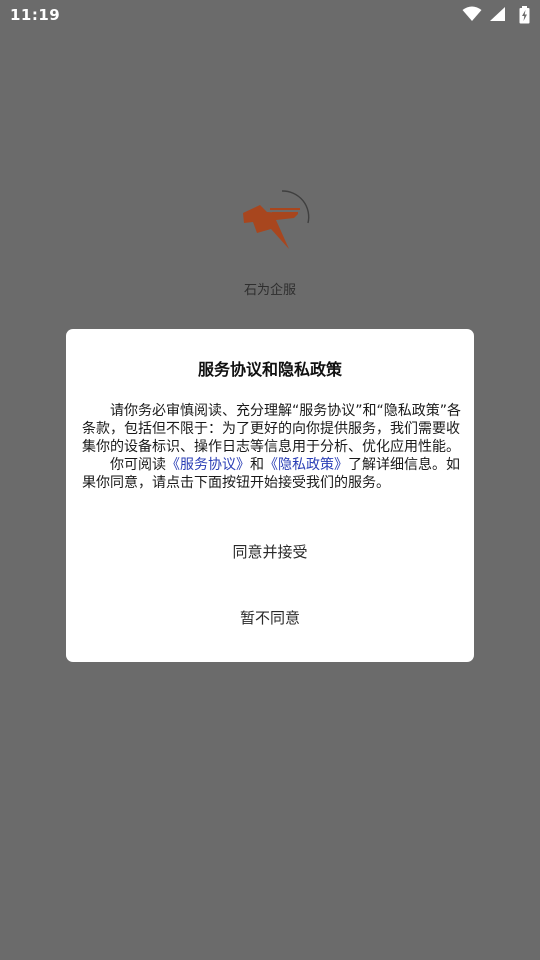 This screenshot has height=960, width=540. I want to click on links-and: 和, so click(257, 465).